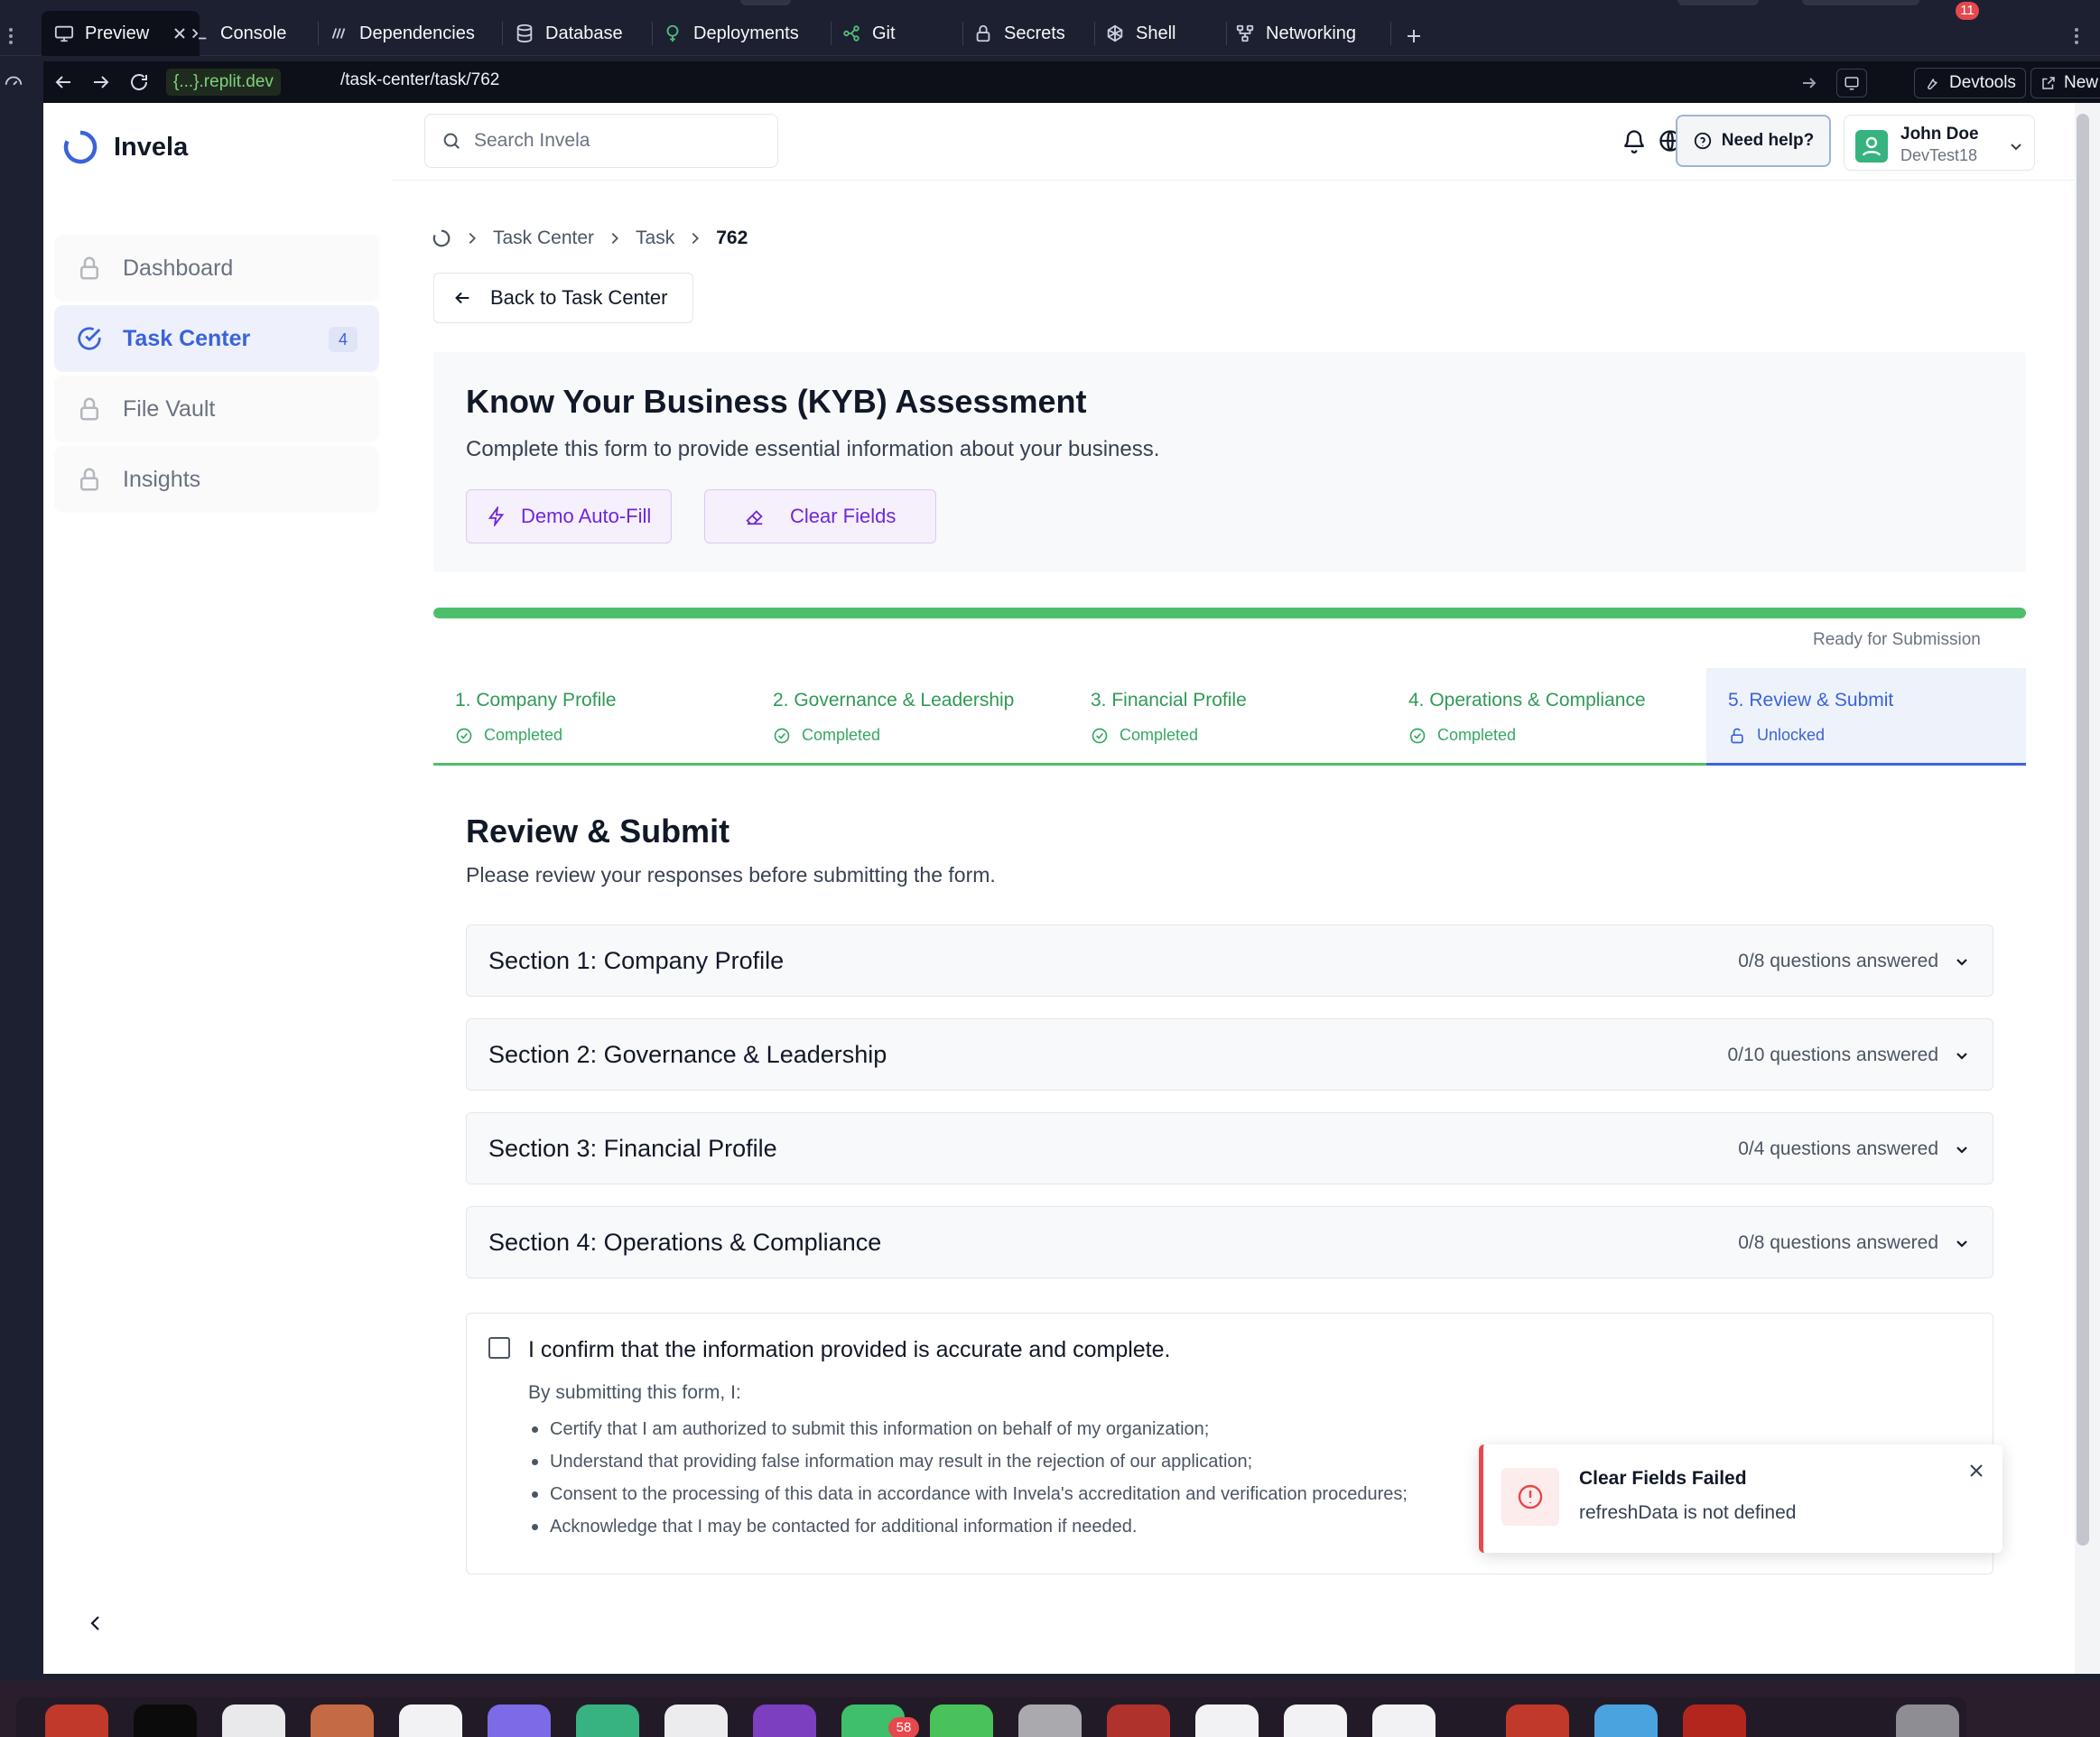 This screenshot has width=2100, height=1737. What do you see at coordinates (1228, 717) in the screenshot?
I see `tab-financial-profile: 3. Financial Profile Completed` at bounding box center [1228, 717].